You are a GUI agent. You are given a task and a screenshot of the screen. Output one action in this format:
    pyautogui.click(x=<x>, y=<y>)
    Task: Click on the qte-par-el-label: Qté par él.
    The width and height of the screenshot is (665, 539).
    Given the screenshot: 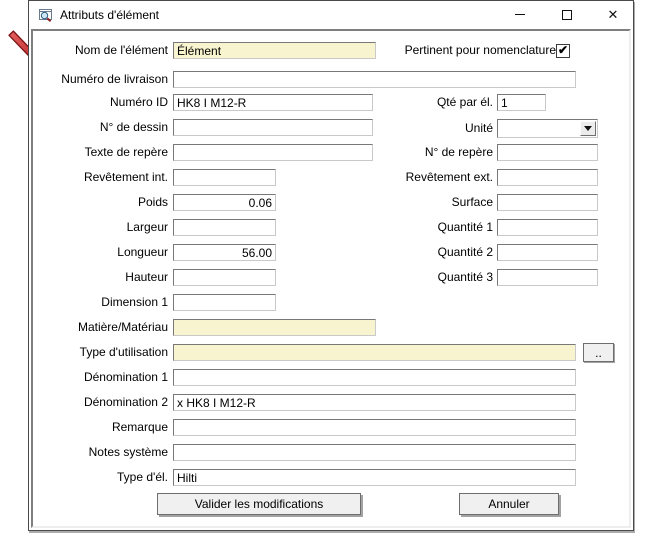 What is the action you would take?
    pyautogui.click(x=464, y=102)
    